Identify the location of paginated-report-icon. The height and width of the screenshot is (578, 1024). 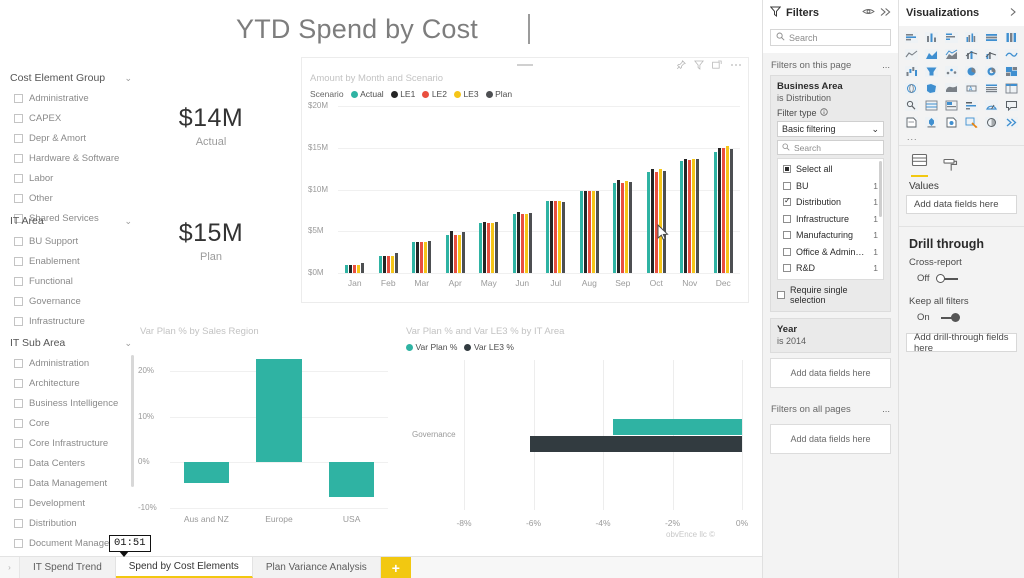
(912, 122).